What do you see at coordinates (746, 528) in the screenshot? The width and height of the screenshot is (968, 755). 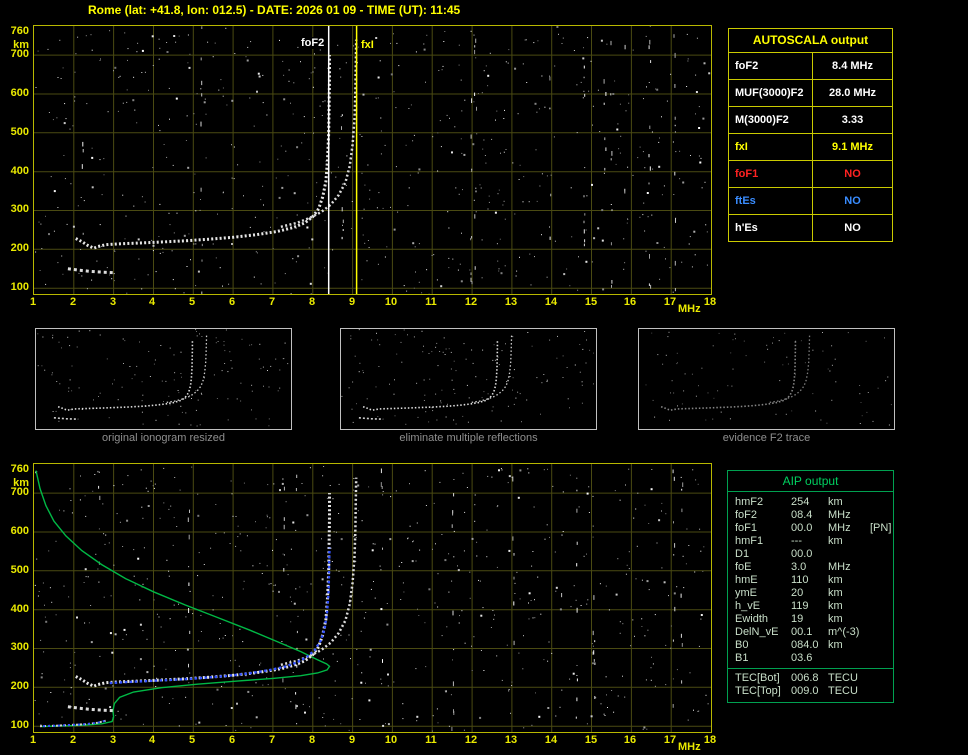 I see `row-label: foF1` at bounding box center [746, 528].